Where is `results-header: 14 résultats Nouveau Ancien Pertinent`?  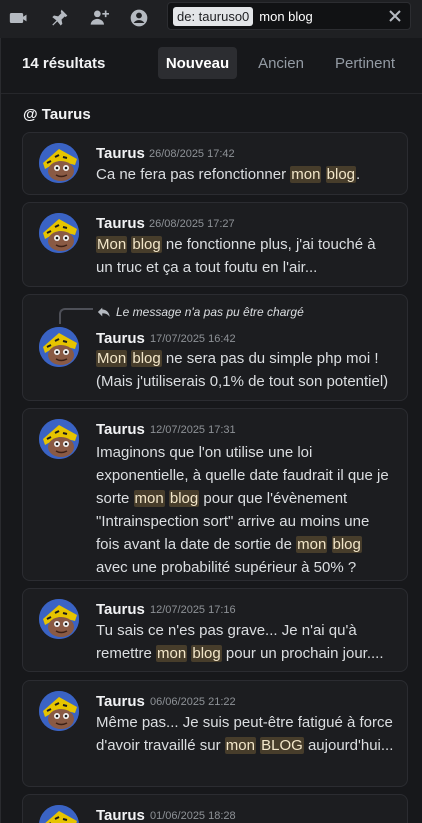 results-header: 14 résultats Nouveau Ancien Pertinent is located at coordinates (211, 65).